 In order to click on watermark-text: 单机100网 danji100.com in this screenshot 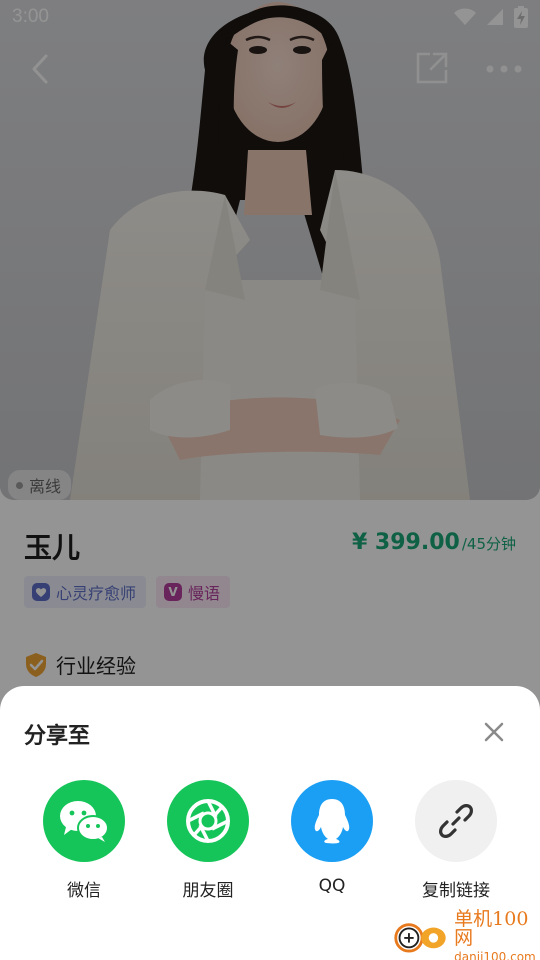, I will do `click(497, 933)`.